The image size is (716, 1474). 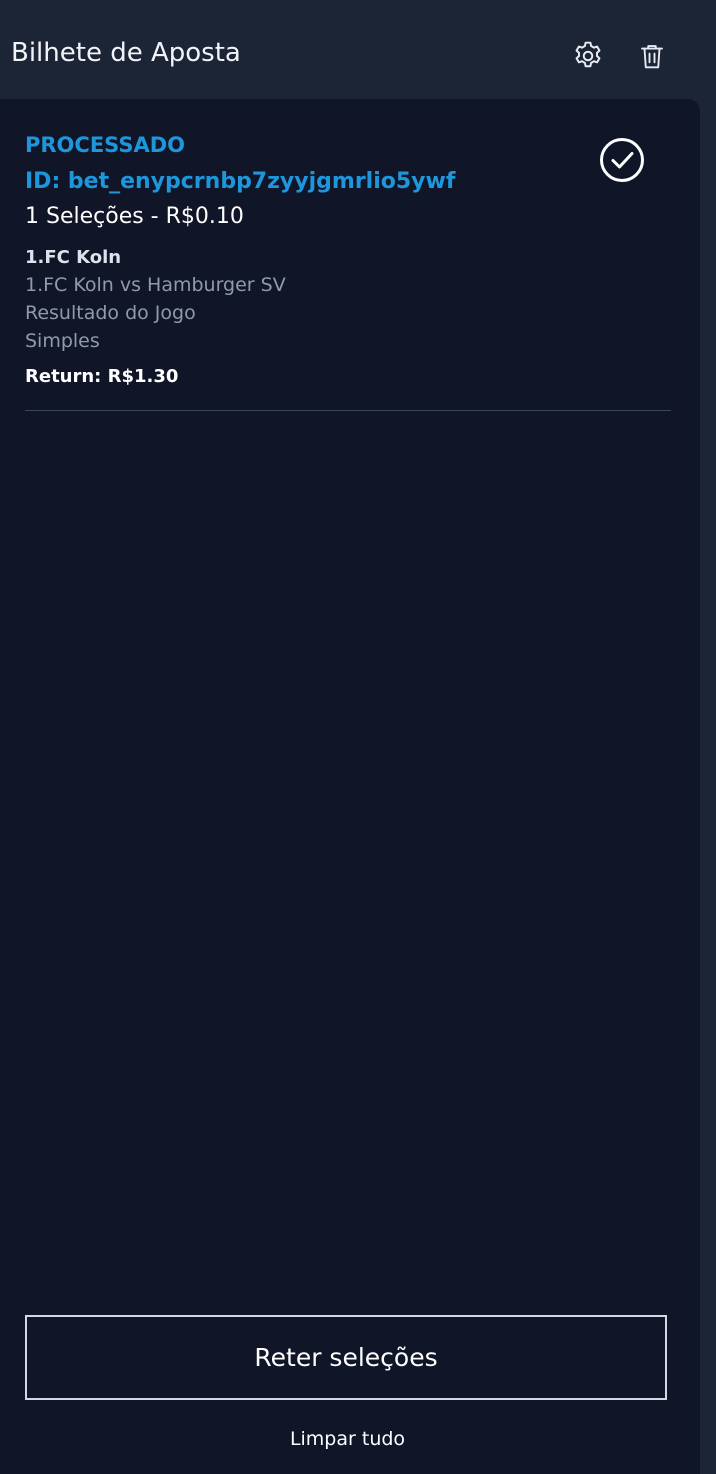 I want to click on page-title: Bilhete de Aposta, so click(x=126, y=53).